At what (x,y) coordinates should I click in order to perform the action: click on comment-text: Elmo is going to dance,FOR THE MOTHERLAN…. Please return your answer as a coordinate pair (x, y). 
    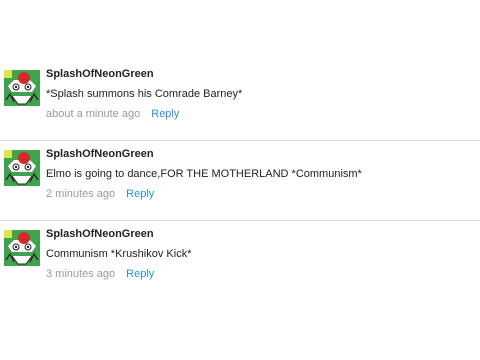
    Looking at the image, I should click on (204, 174).